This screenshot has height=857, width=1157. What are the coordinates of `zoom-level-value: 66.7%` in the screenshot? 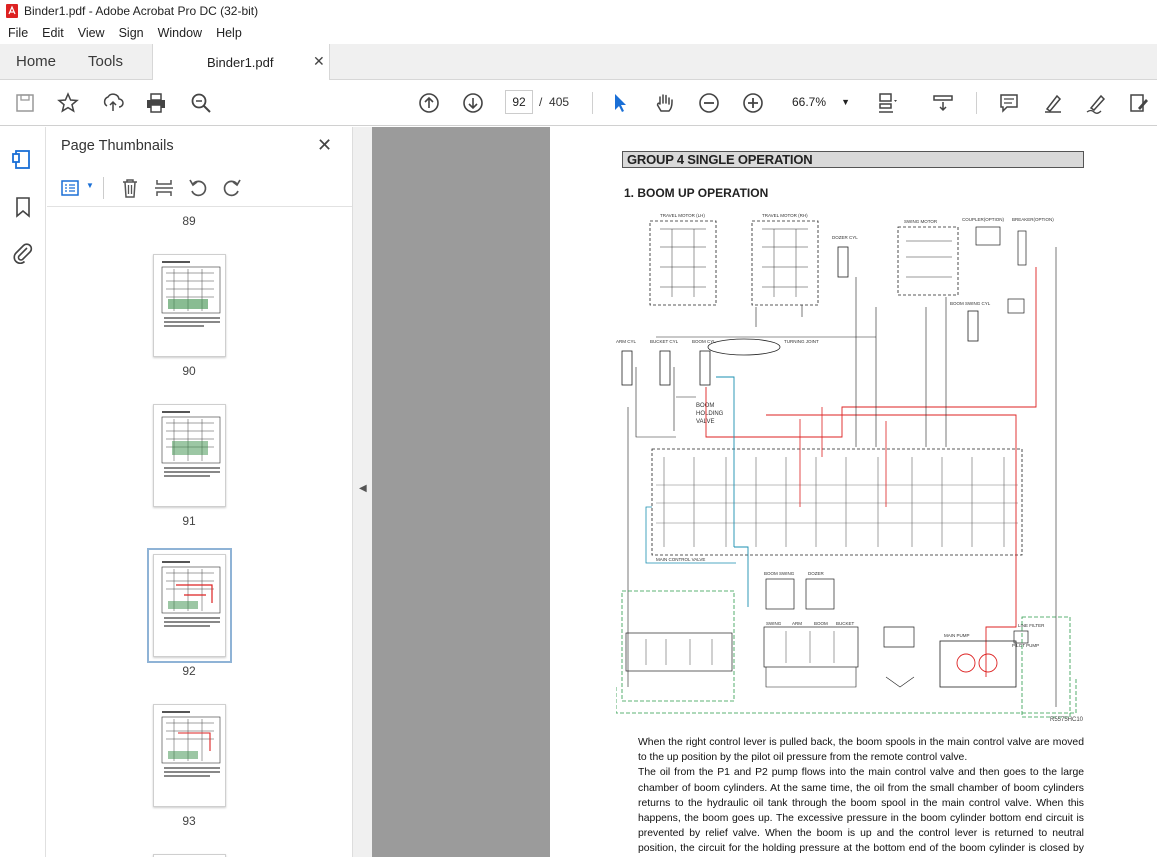 It's located at (809, 102).